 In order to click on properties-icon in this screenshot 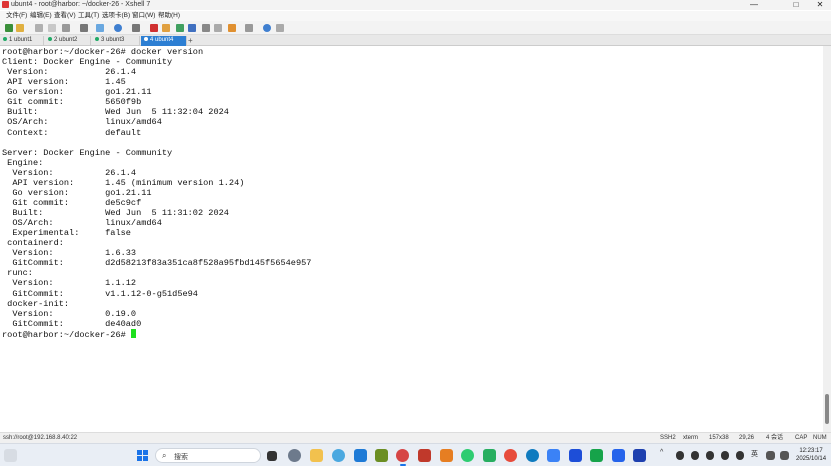, I will do `click(100, 28)`.